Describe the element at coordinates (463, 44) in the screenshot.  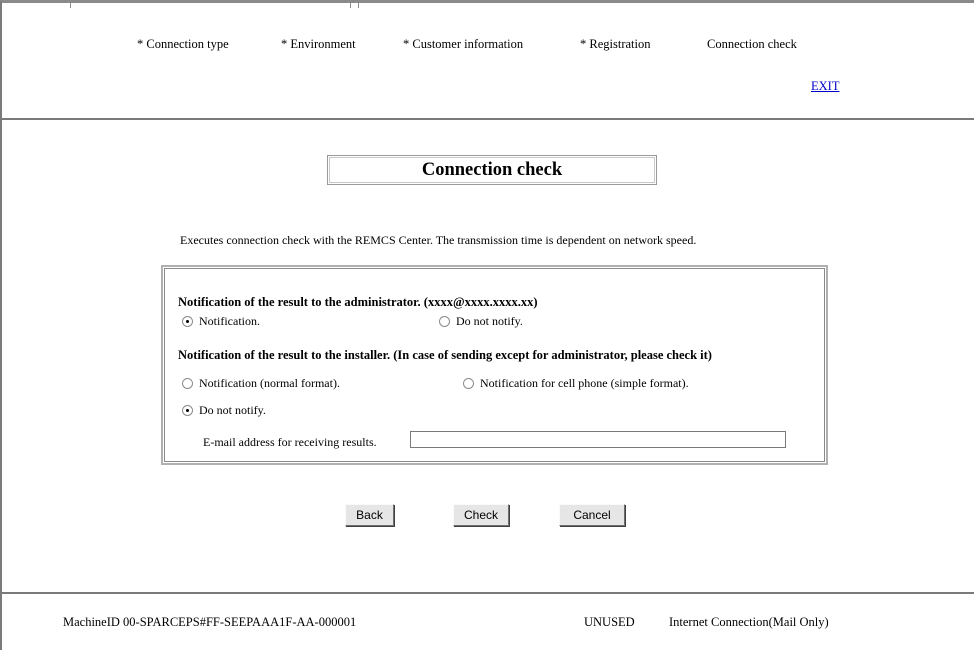
I see `step-customer-information: * Customer information` at that location.